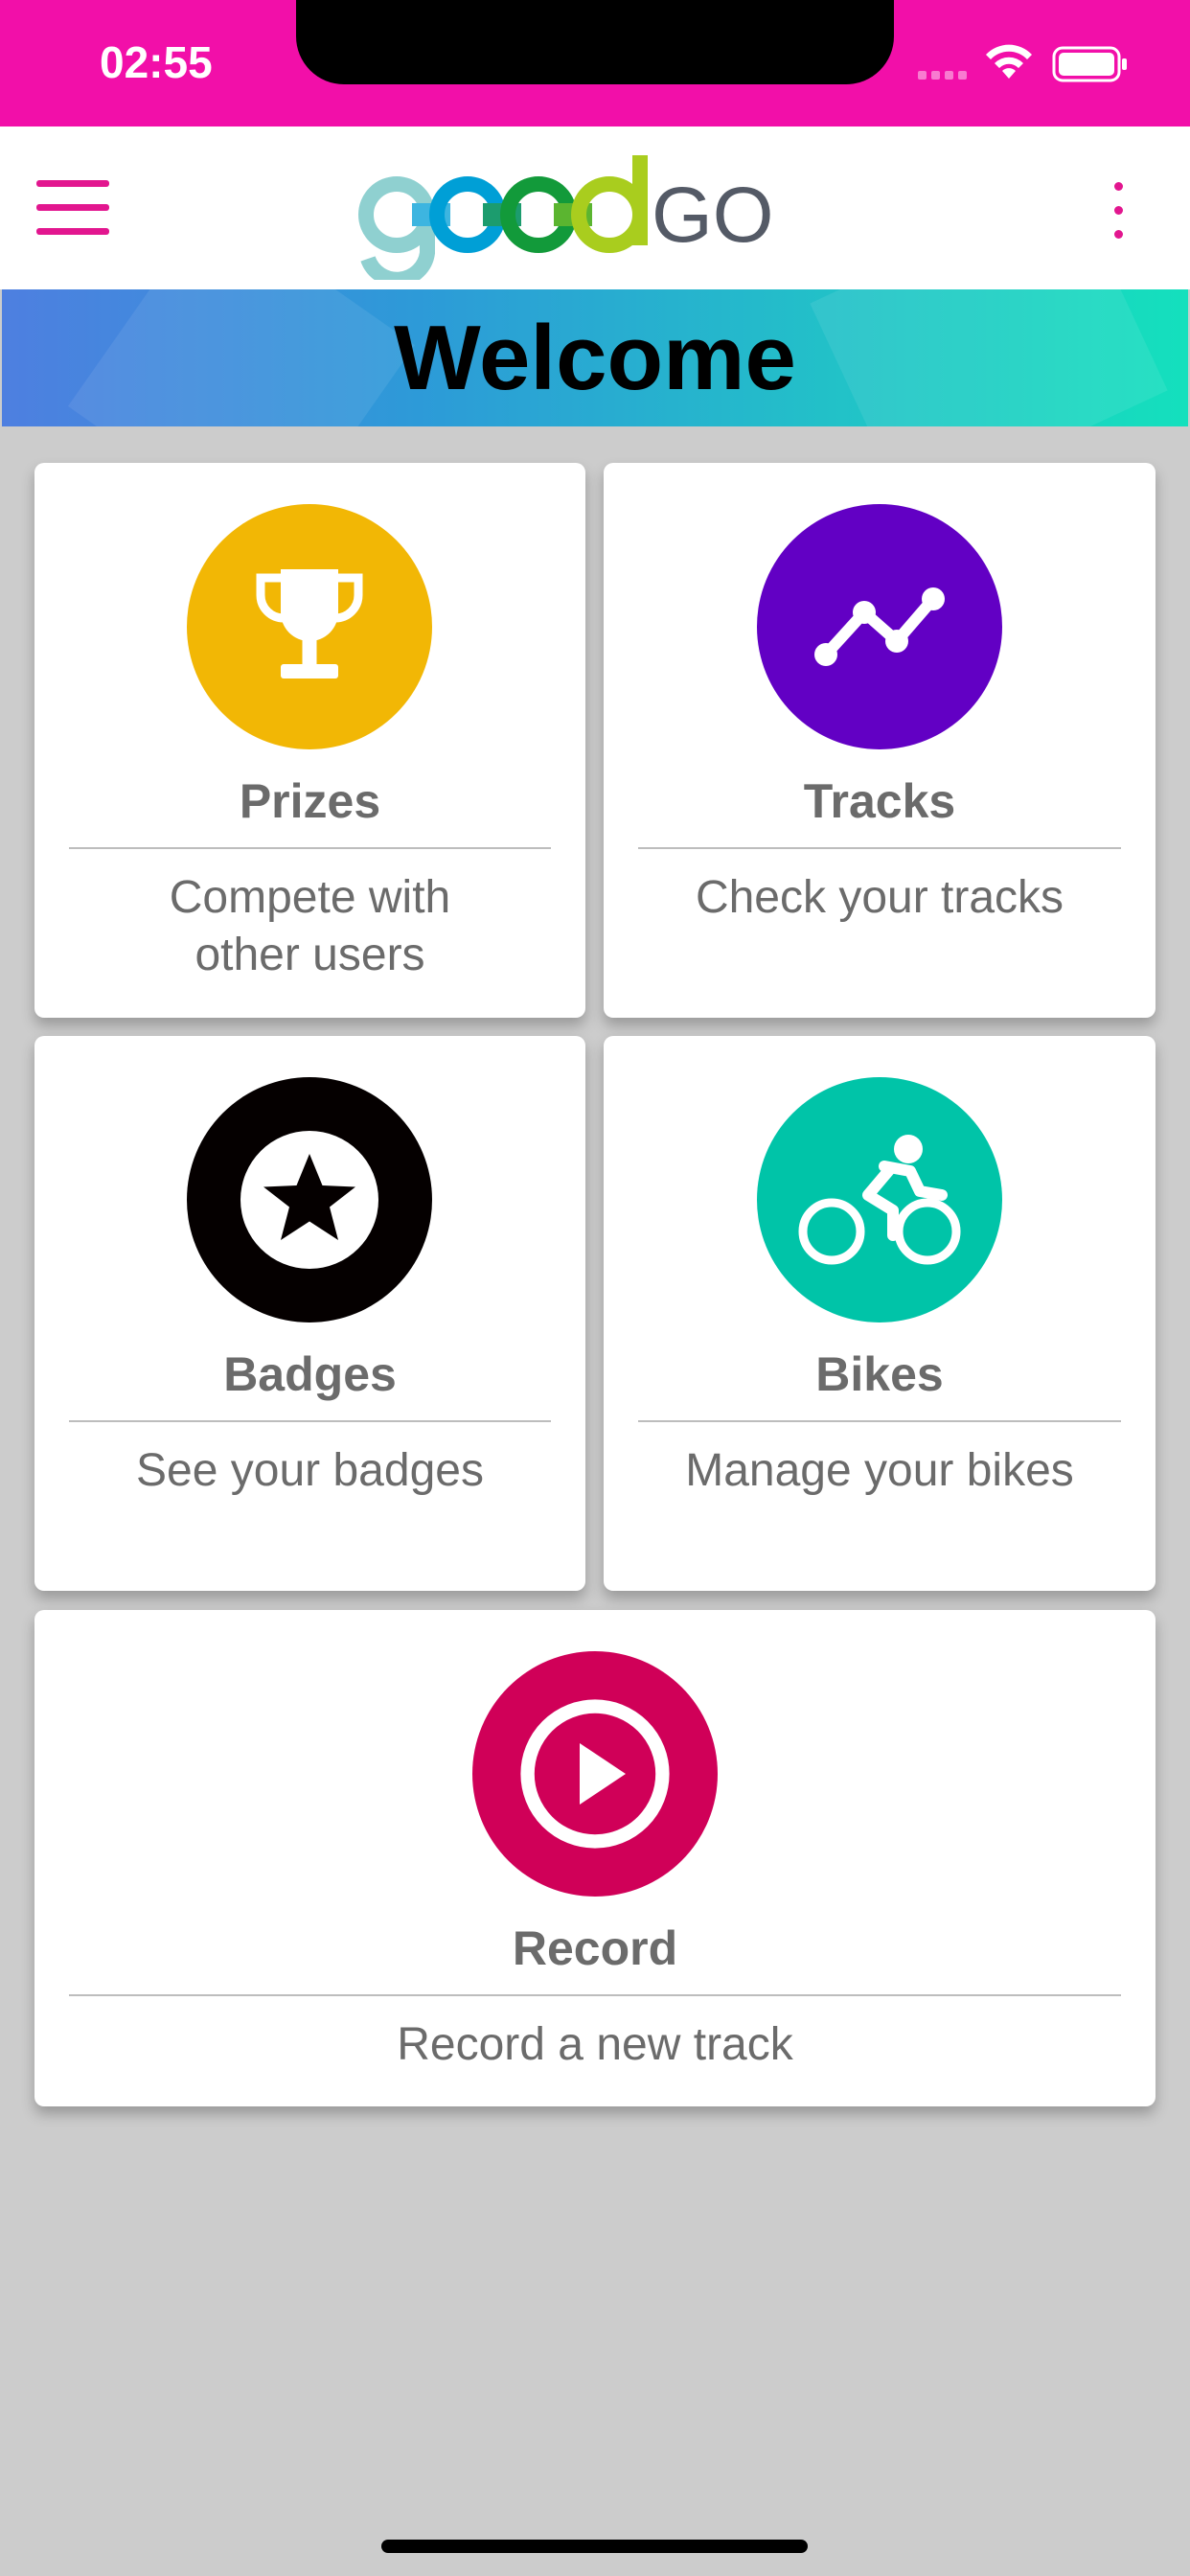  What do you see at coordinates (595, 1948) in the screenshot?
I see `record-title: Record` at bounding box center [595, 1948].